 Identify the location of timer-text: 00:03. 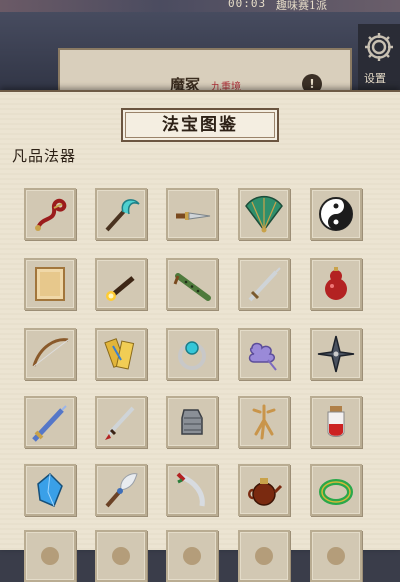
(247, 5).